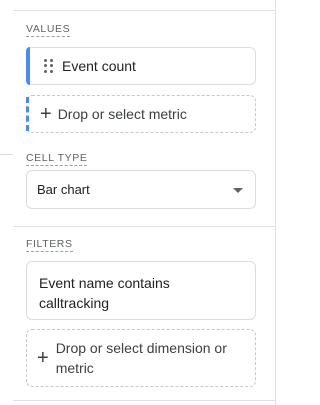 This screenshot has height=405, width=320. Describe the element at coordinates (144, 10) in the screenshot. I see `top-divider` at that location.